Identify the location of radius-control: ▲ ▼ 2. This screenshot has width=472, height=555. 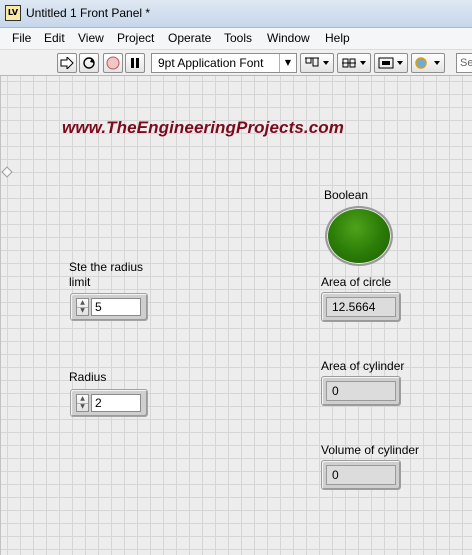
(109, 403).